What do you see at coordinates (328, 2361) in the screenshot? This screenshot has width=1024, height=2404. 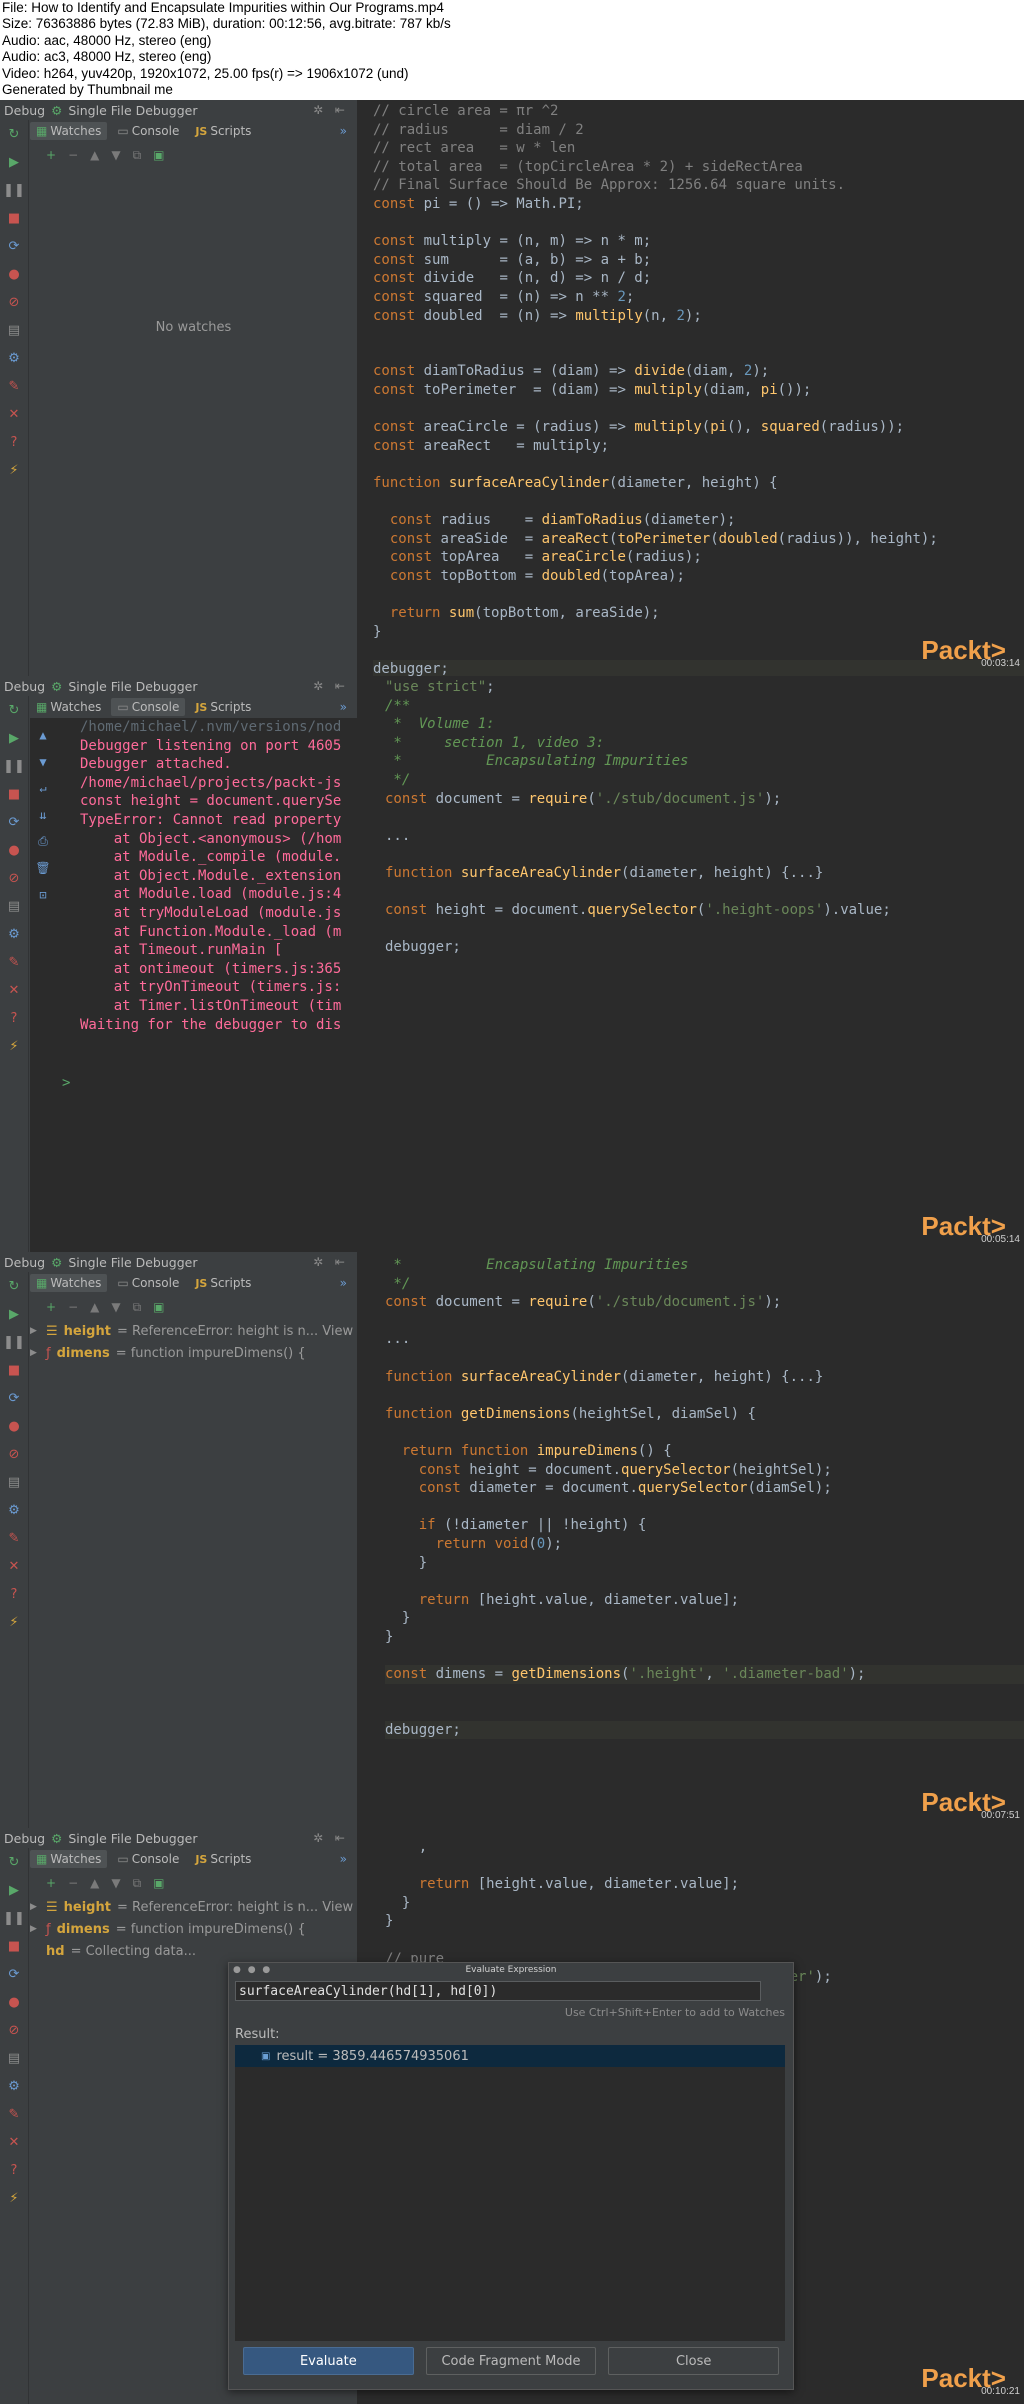 I see `evaluate-button: Evaluate` at bounding box center [328, 2361].